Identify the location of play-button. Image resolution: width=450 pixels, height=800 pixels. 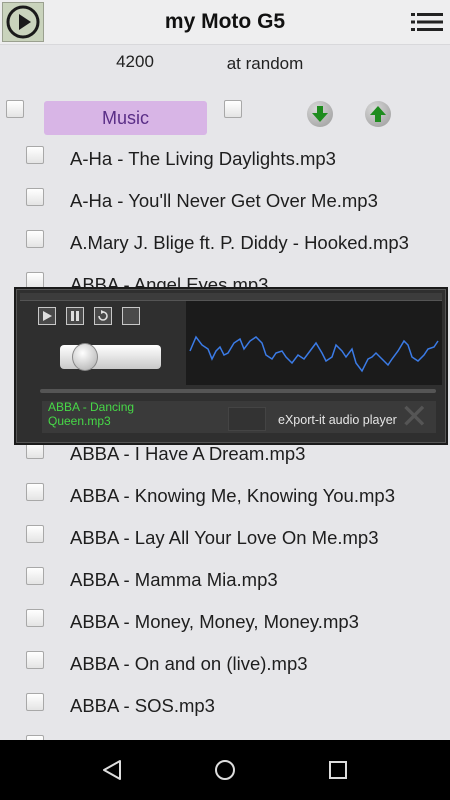
(47, 316).